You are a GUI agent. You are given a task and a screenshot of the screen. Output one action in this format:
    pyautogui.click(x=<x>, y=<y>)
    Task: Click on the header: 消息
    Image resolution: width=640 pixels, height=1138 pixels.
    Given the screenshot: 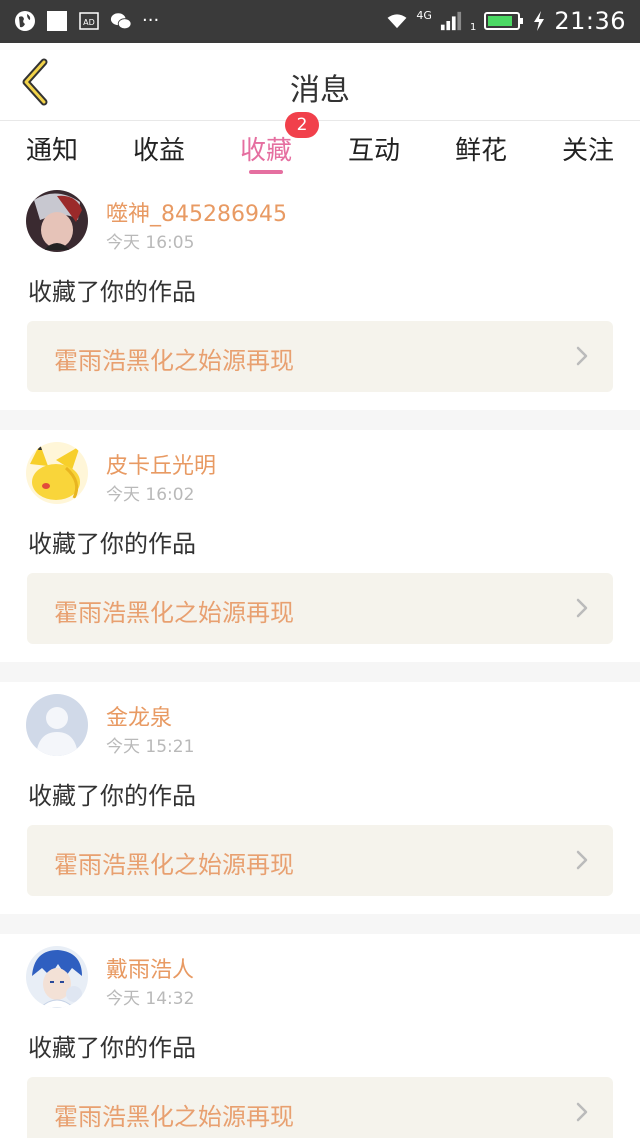 What is the action you would take?
    pyautogui.click(x=320, y=82)
    